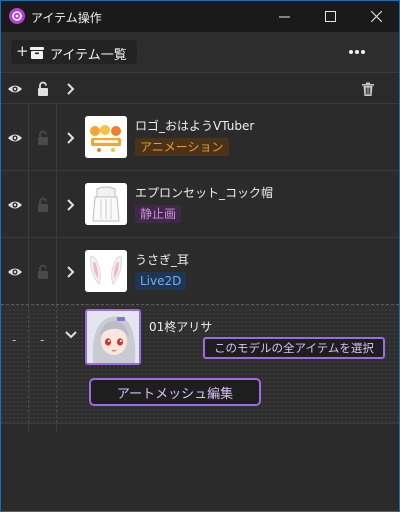  I want to click on maximize-button, so click(330, 16).